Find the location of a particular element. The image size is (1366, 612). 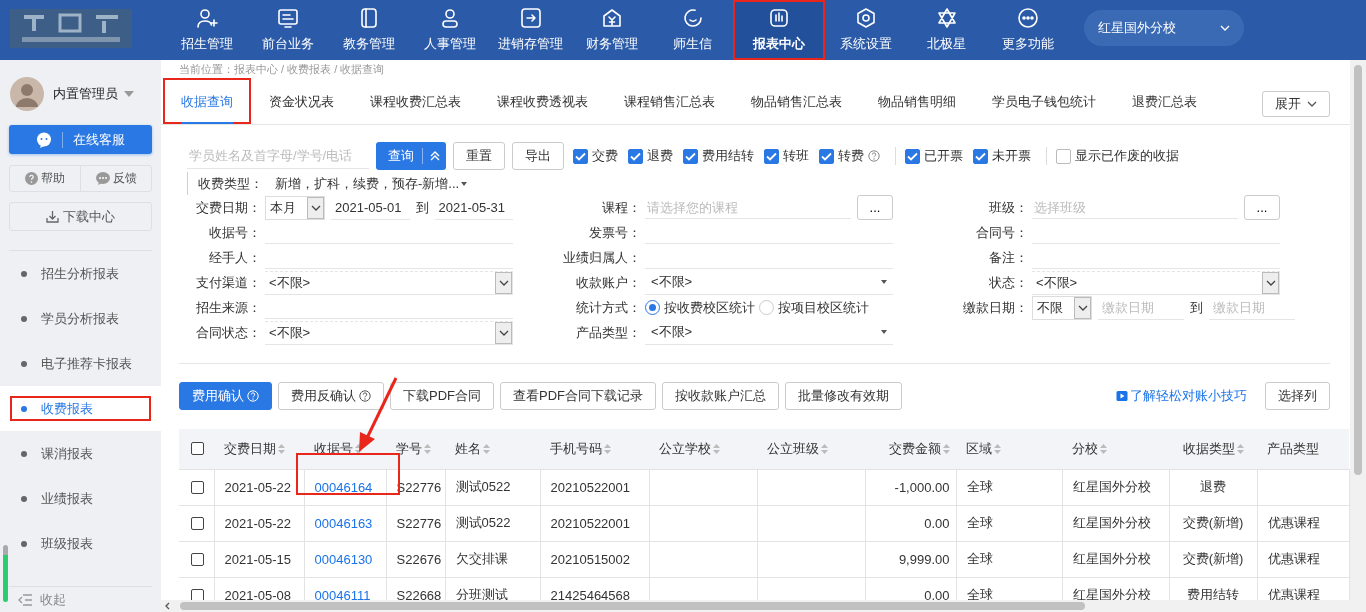

chevron-down-icon is located at coordinates (1270, 282).